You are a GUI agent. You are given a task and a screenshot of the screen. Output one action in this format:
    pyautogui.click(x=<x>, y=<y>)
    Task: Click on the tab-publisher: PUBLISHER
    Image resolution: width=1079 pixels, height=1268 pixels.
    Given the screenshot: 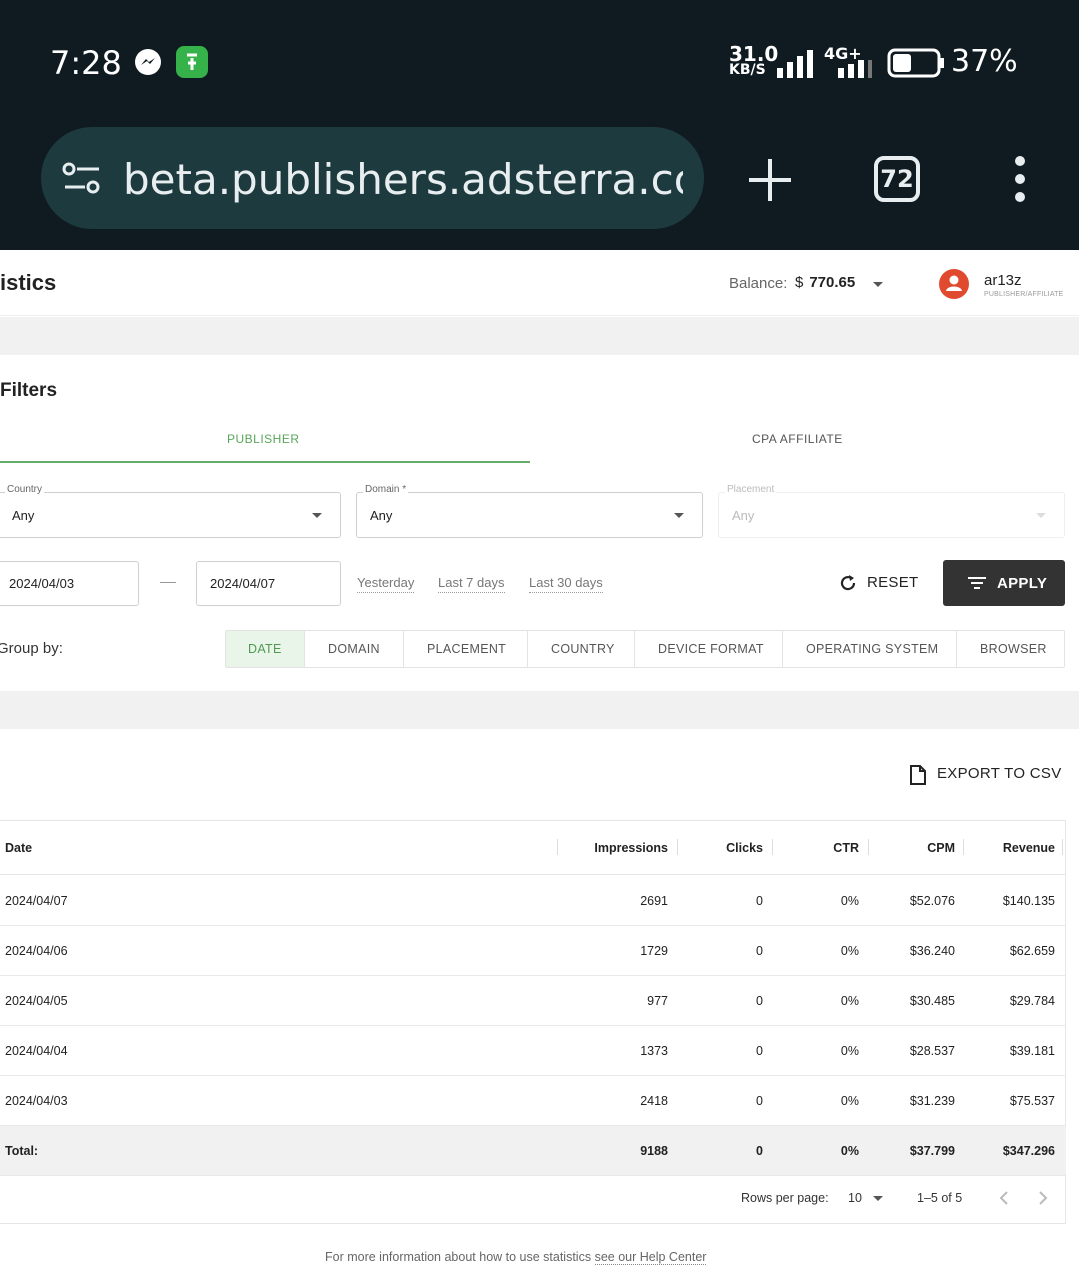 What is the action you would take?
    pyautogui.click(x=263, y=439)
    